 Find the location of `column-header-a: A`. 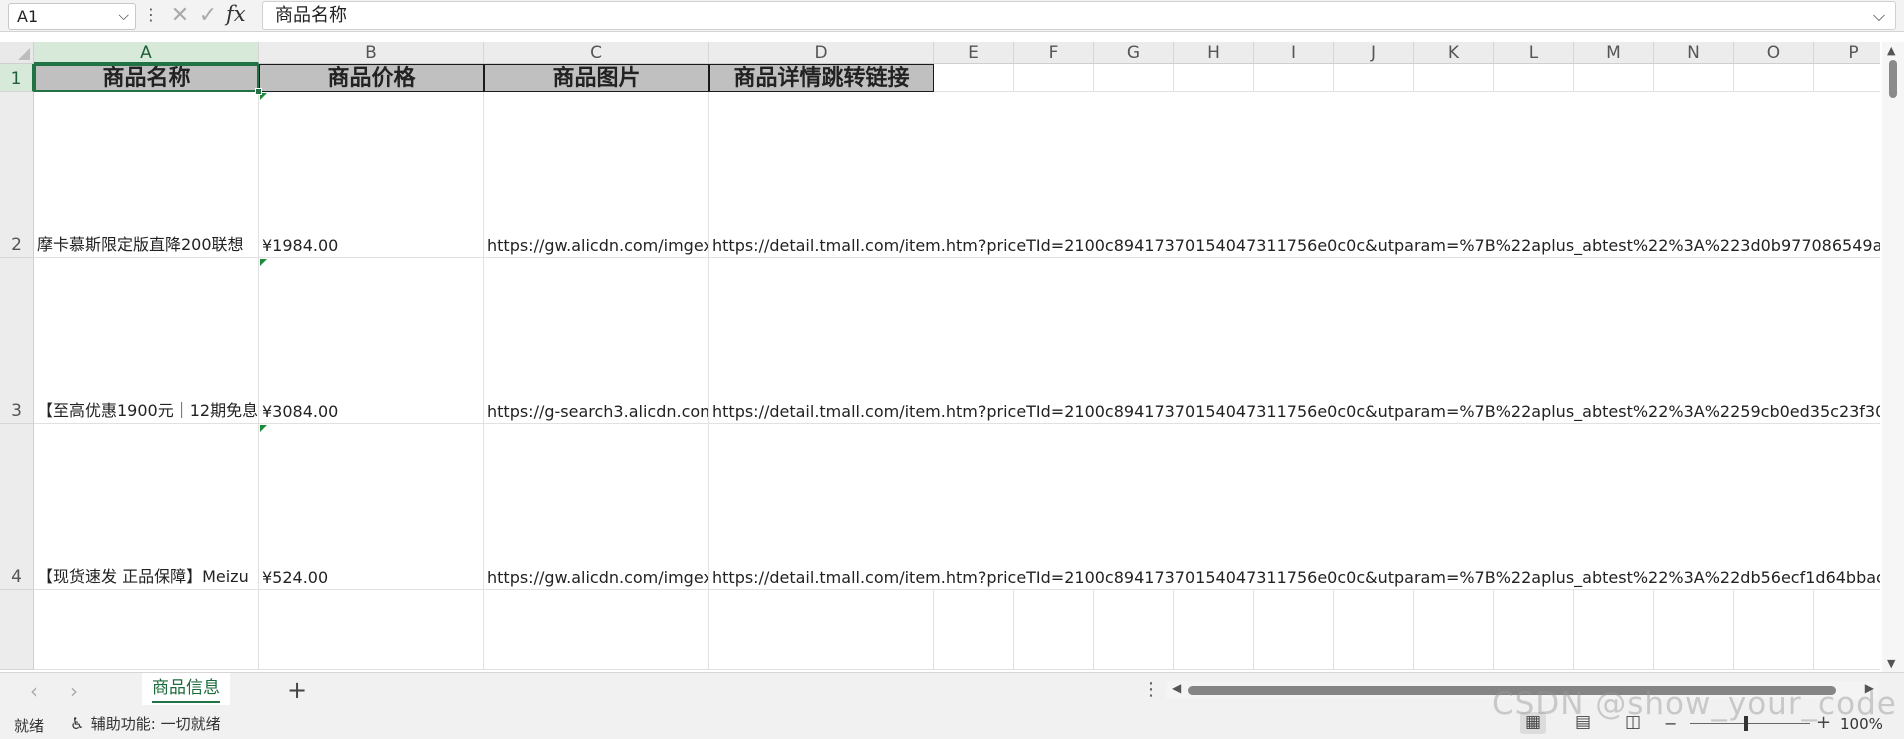

column-header-a: A is located at coordinates (146, 53).